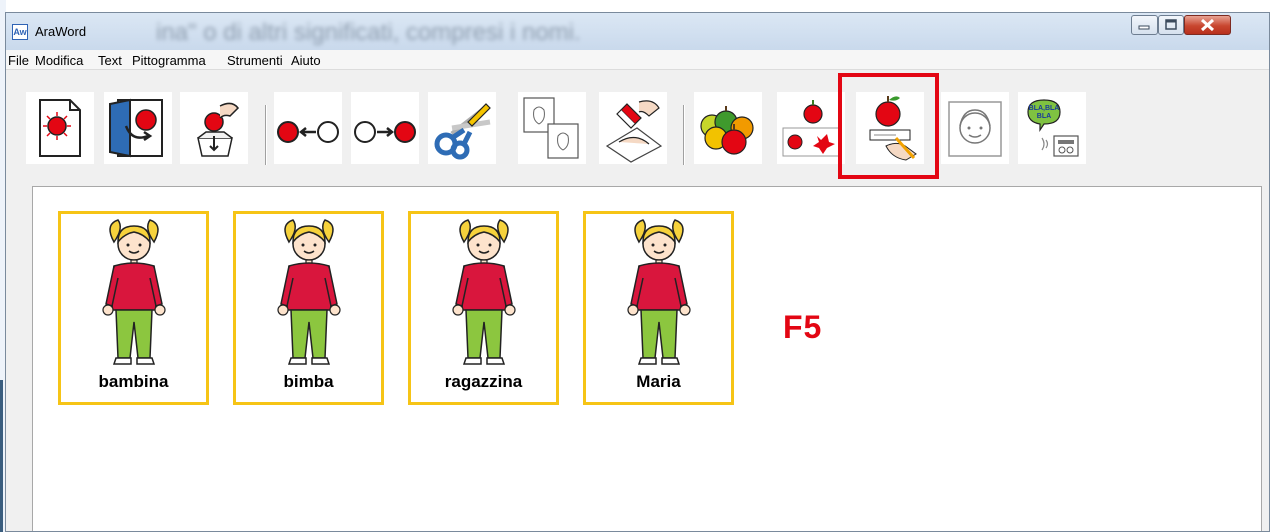 This screenshot has height=532, width=1274. Describe the element at coordinates (306, 60) in the screenshot. I see `menu-aiuto: Aiuto` at that location.